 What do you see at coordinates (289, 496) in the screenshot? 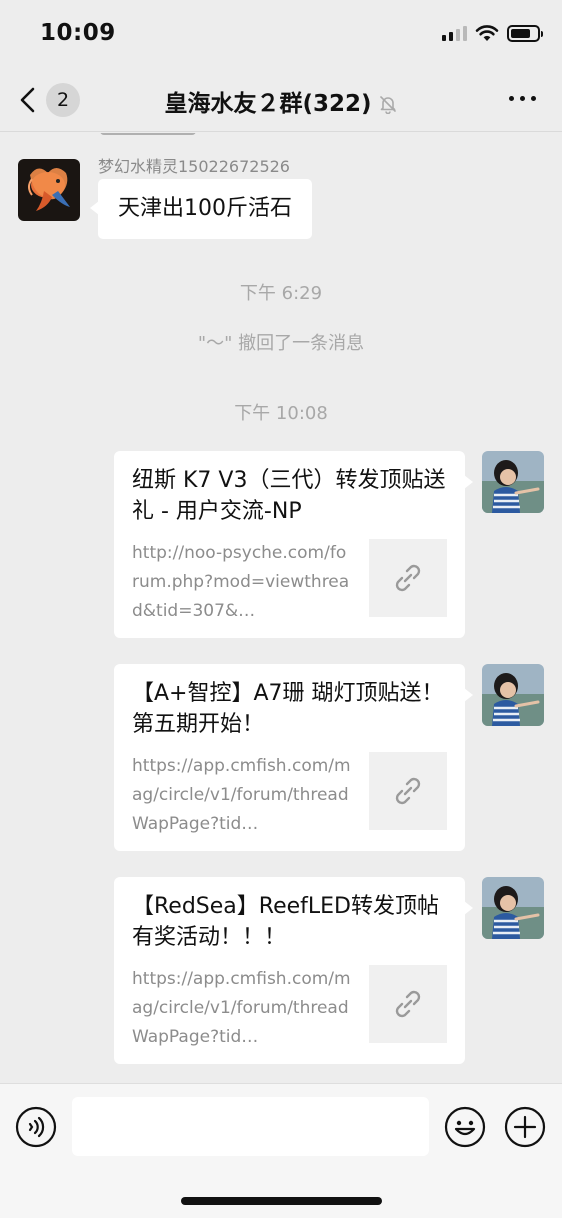
I see `link-card-title: 纽斯 K7 V3（三代）转发顶贴送礼 - 用户交流-NP` at bounding box center [289, 496].